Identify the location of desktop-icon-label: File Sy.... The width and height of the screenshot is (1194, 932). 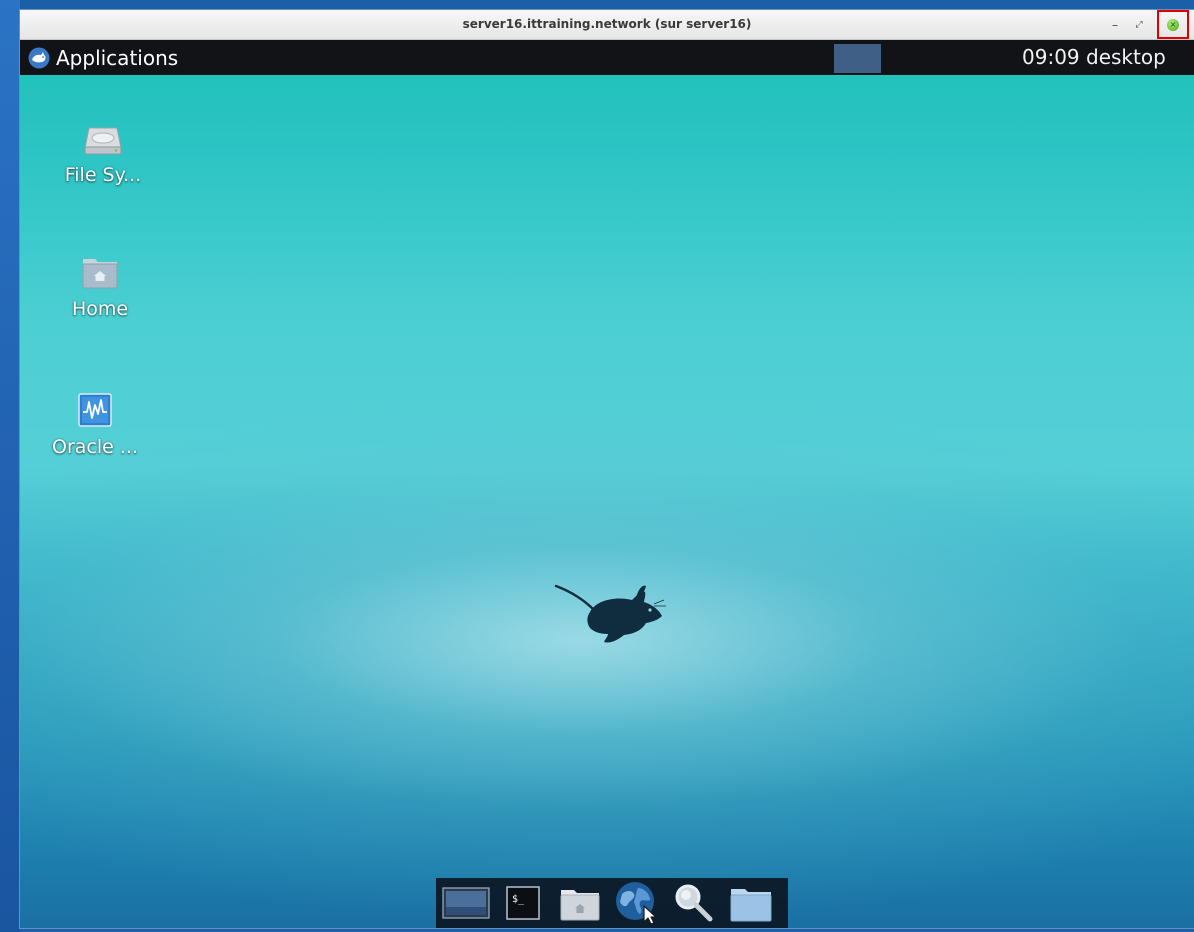
(103, 175).